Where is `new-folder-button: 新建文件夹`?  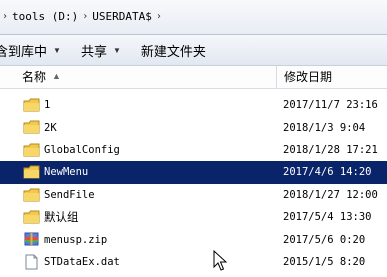 new-folder-button: 新建文件夹 is located at coordinates (173, 50).